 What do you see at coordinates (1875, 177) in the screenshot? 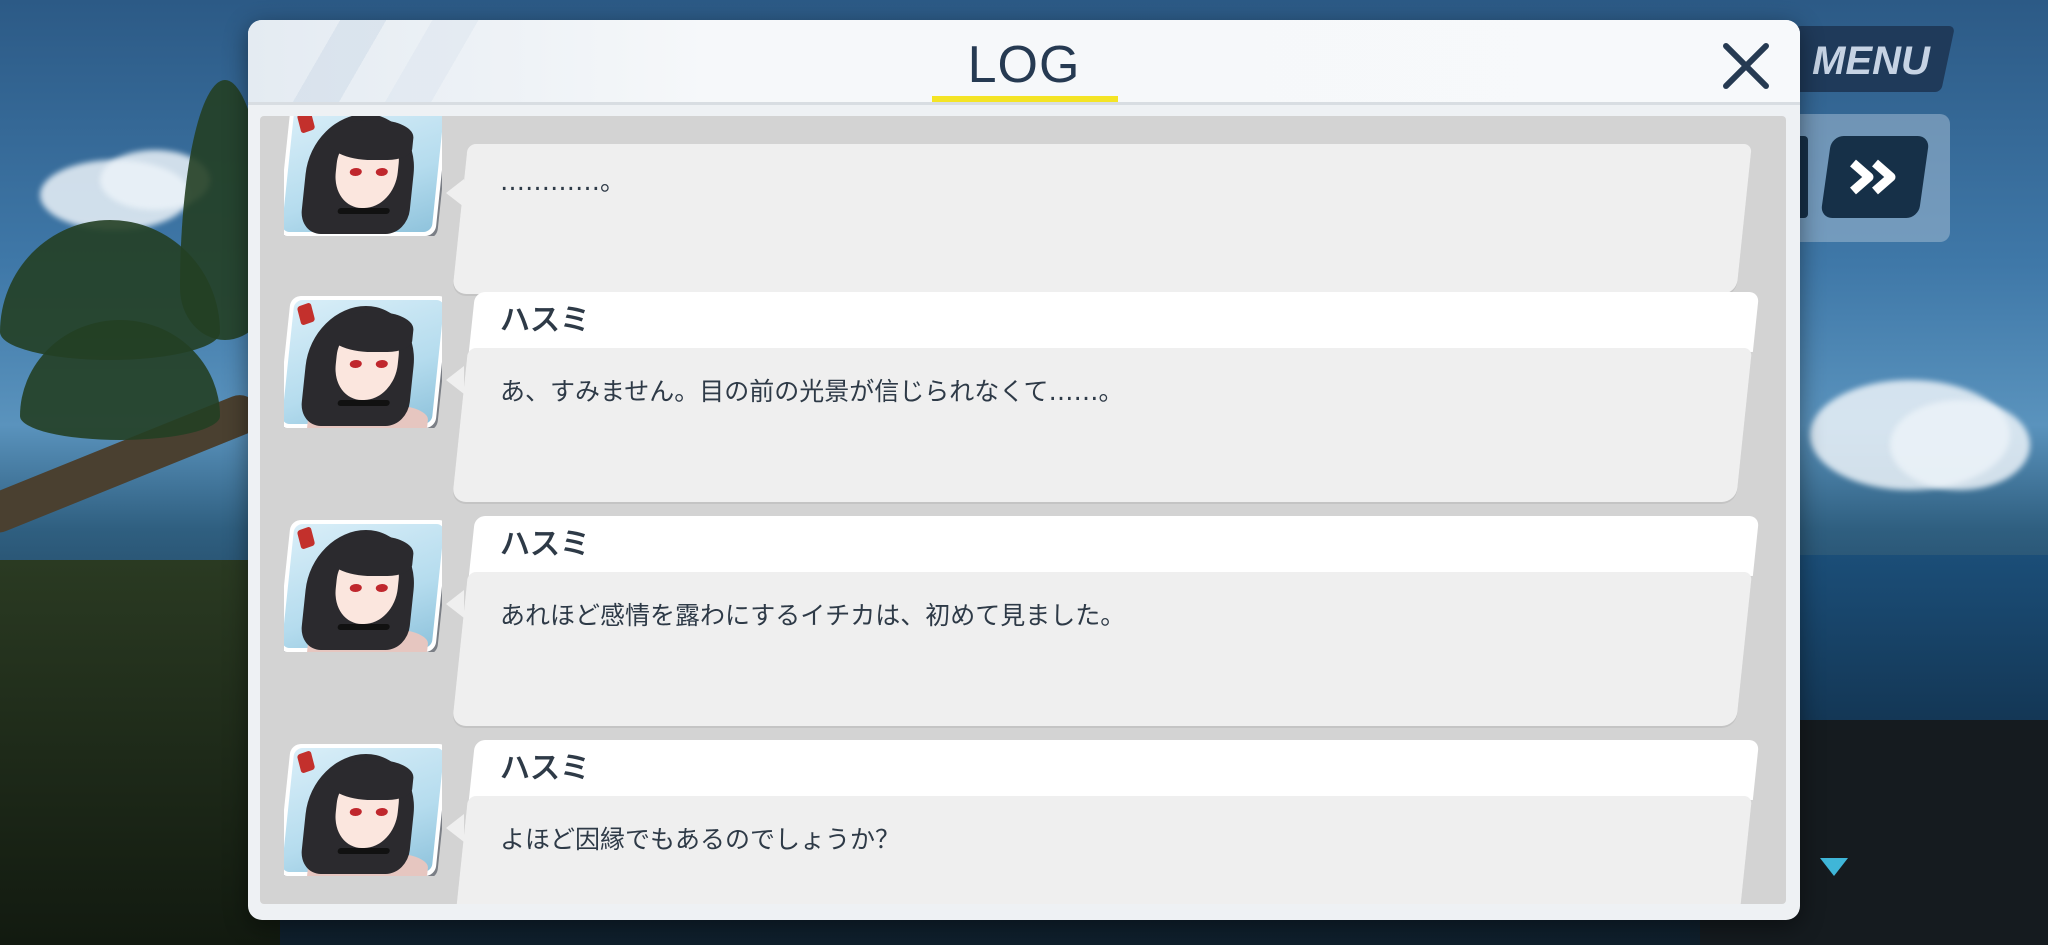
I see `fast-forward-icon` at bounding box center [1875, 177].